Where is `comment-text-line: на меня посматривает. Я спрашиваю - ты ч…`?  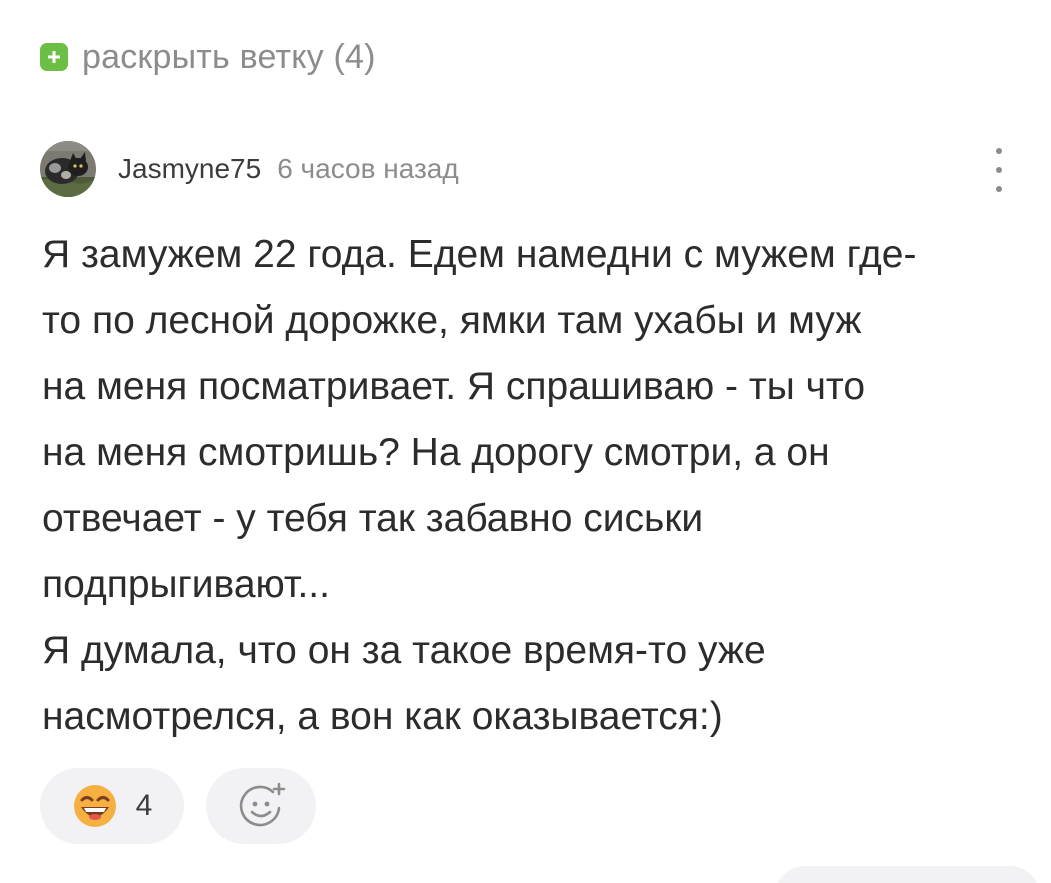
comment-text-line: на меня посматривает. Я спрашиваю - ты ч… is located at coordinates (454, 386).